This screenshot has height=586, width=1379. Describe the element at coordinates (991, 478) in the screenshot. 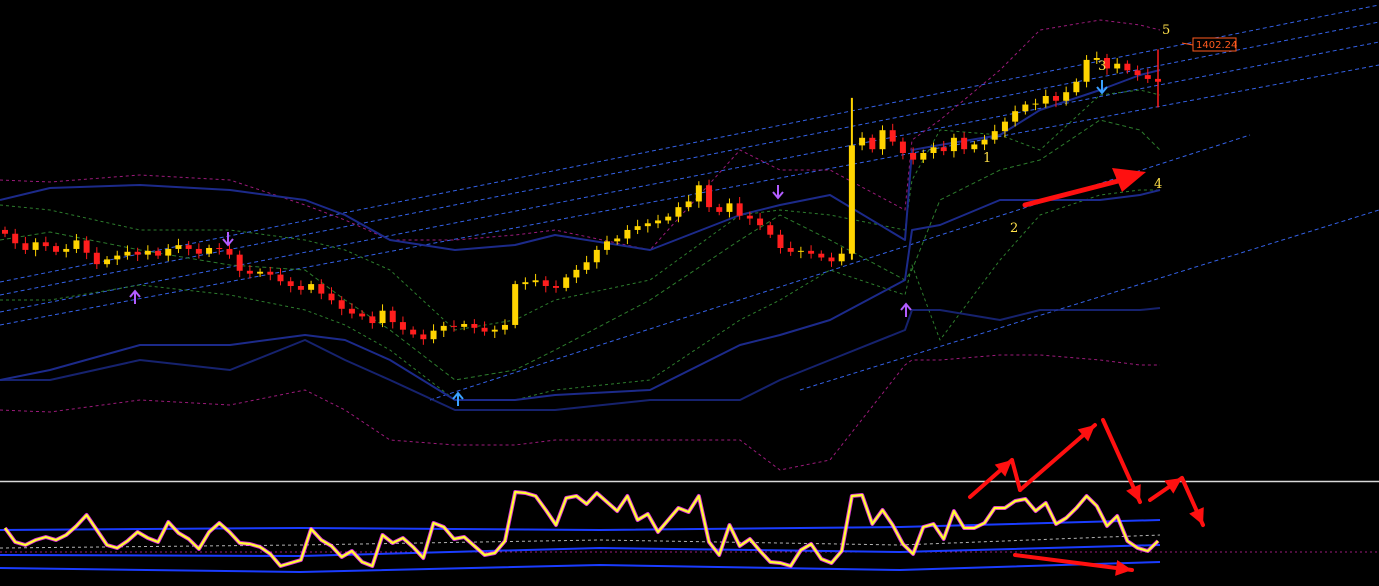

I see `osc-arrow-a` at that location.